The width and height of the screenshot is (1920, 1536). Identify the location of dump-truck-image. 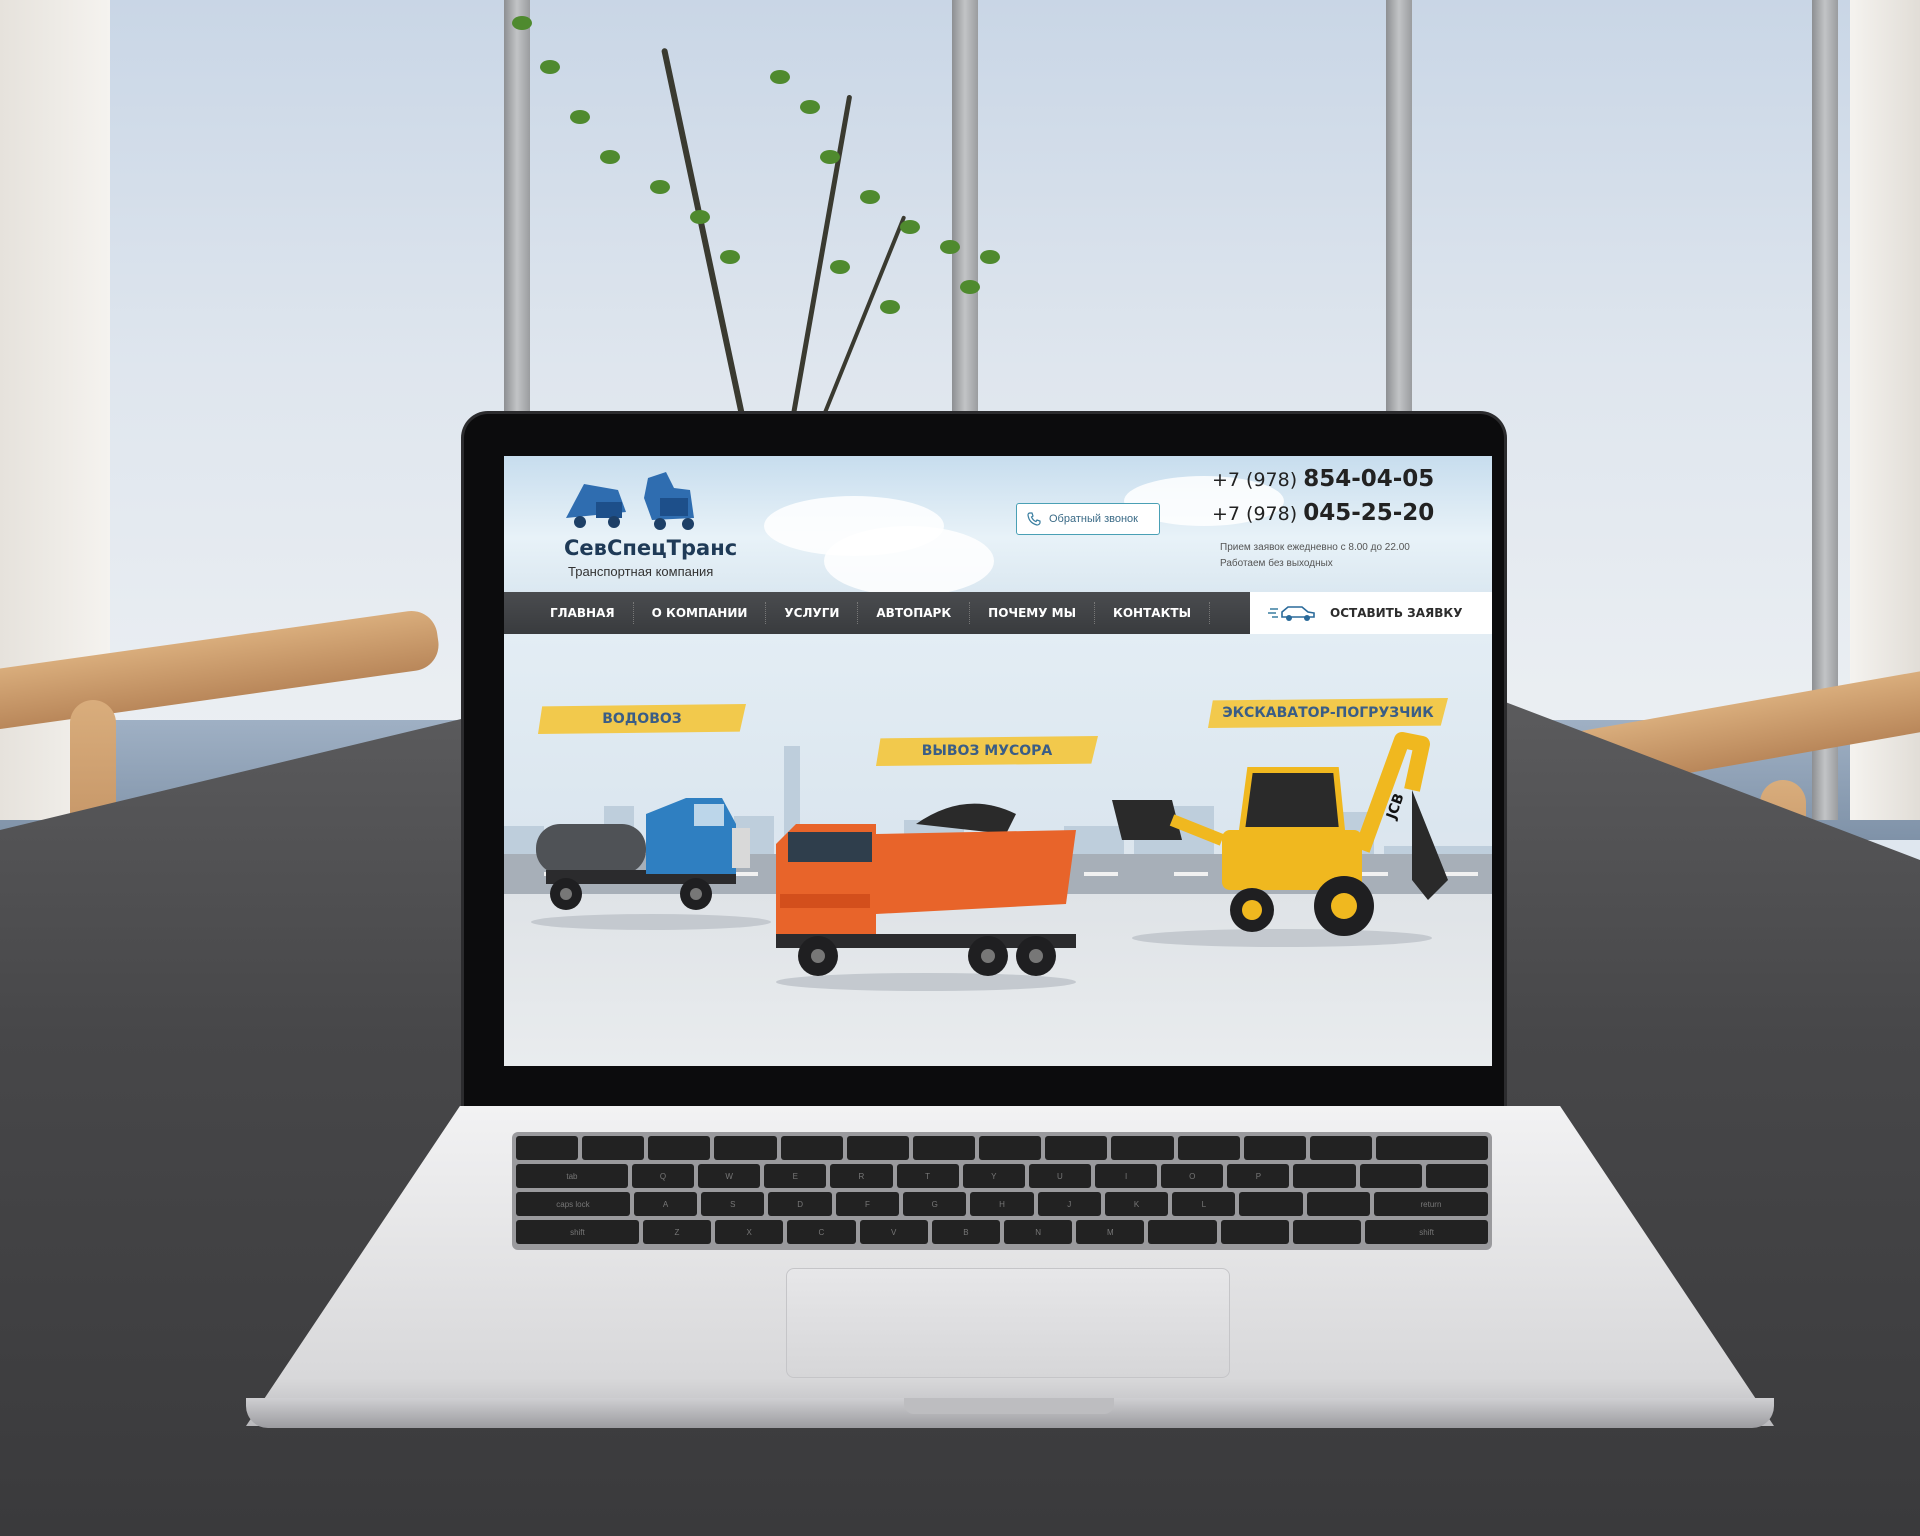
(926, 897).